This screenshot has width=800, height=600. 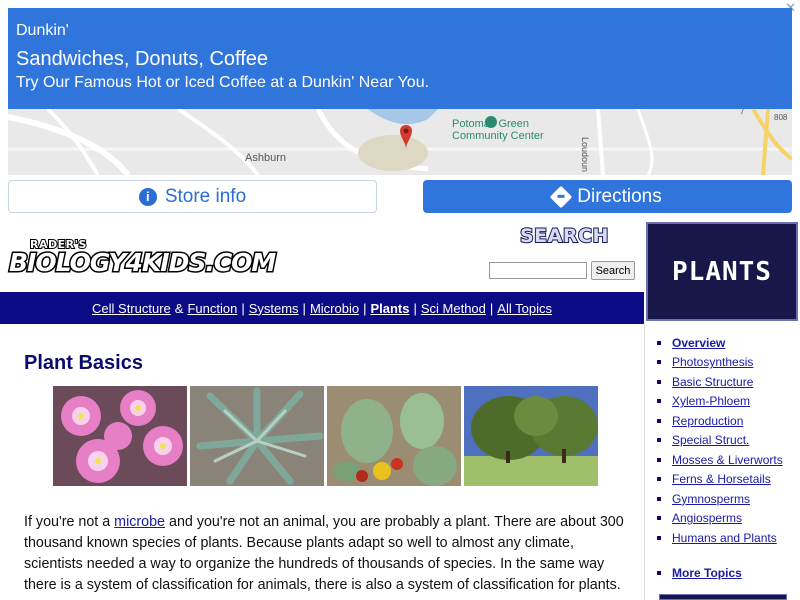 What do you see at coordinates (564, 236) in the screenshot?
I see `search-heading: SEARCH` at bounding box center [564, 236].